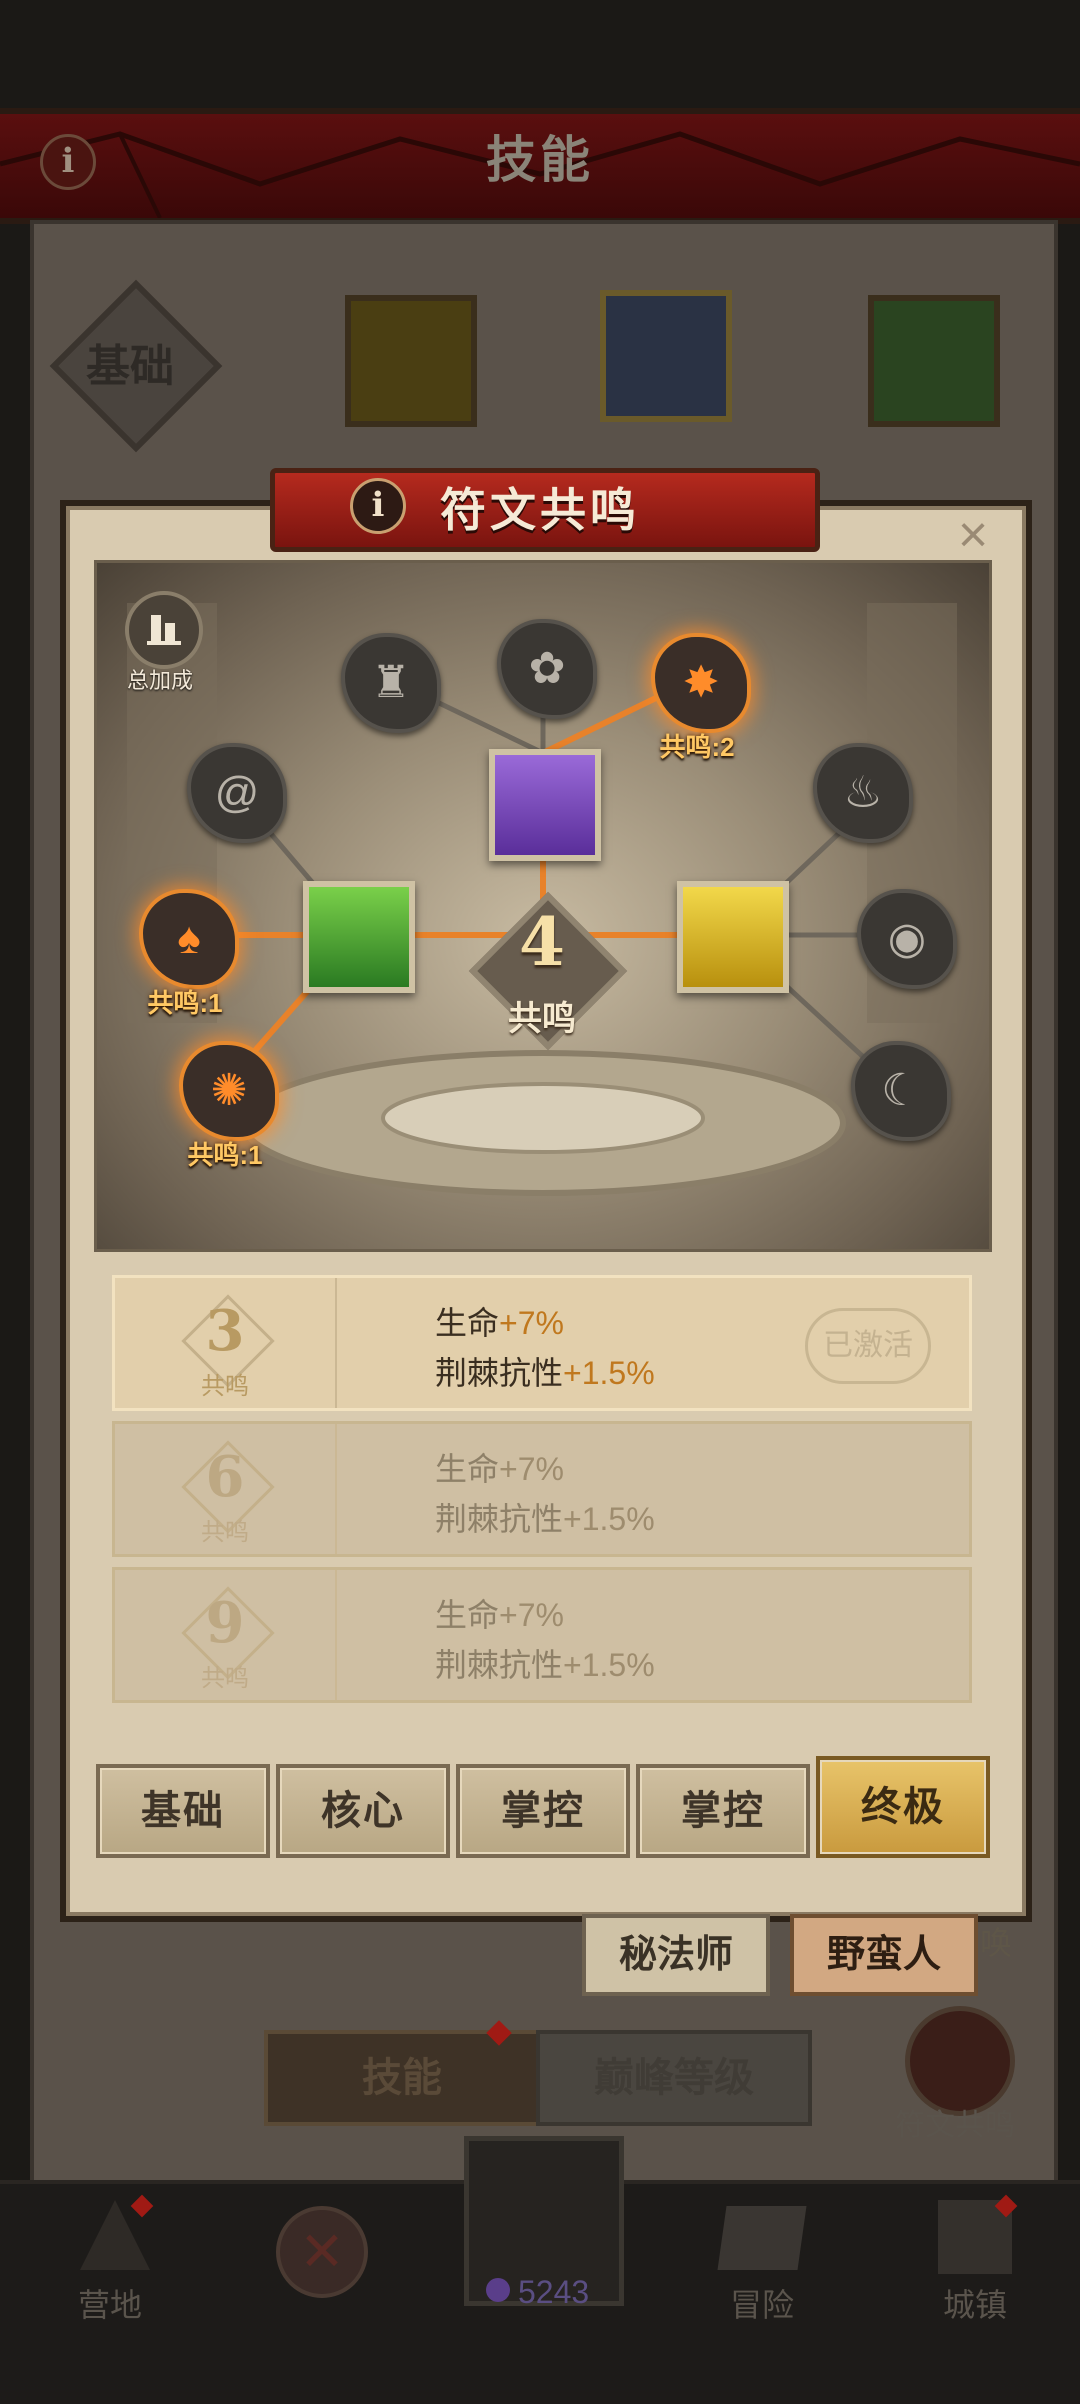 Image resolution: width=1080 pixels, height=2404 pixels. What do you see at coordinates (547, 669) in the screenshot?
I see `rune-slot-flower: ✿` at bounding box center [547, 669].